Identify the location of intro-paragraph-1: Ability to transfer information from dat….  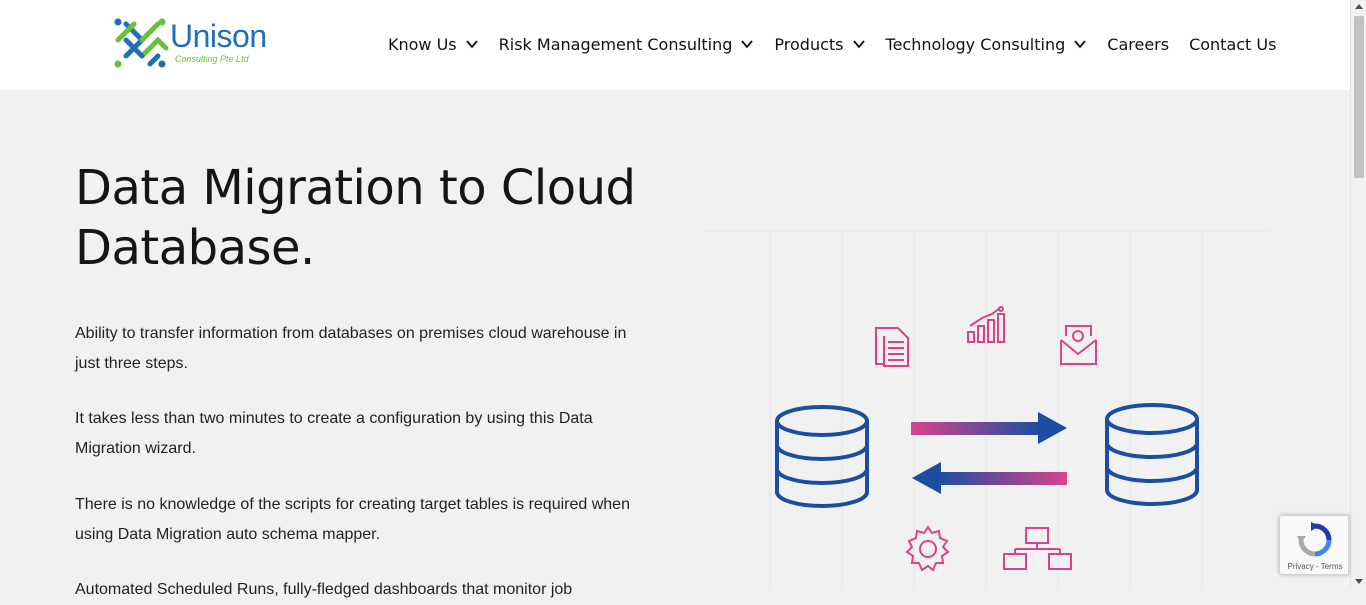
(351, 348).